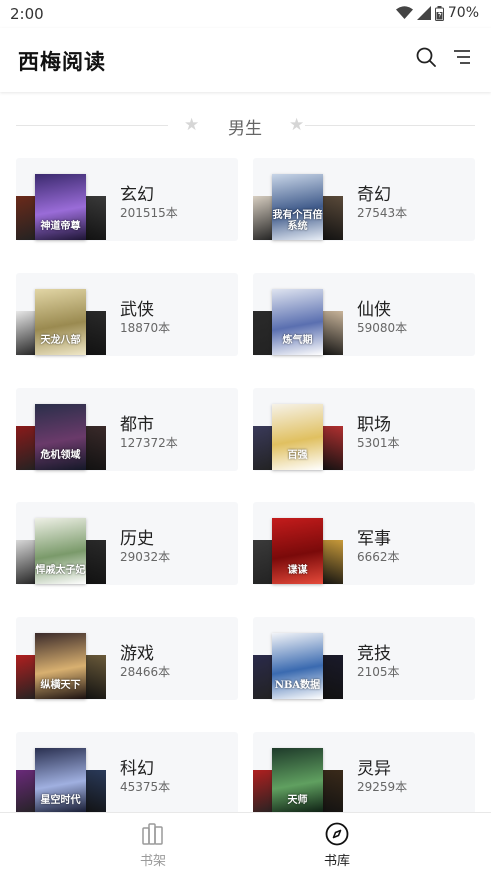 This screenshot has height=873, width=491. I want to click on nav-bookshelf-label: 书架, so click(152, 861).